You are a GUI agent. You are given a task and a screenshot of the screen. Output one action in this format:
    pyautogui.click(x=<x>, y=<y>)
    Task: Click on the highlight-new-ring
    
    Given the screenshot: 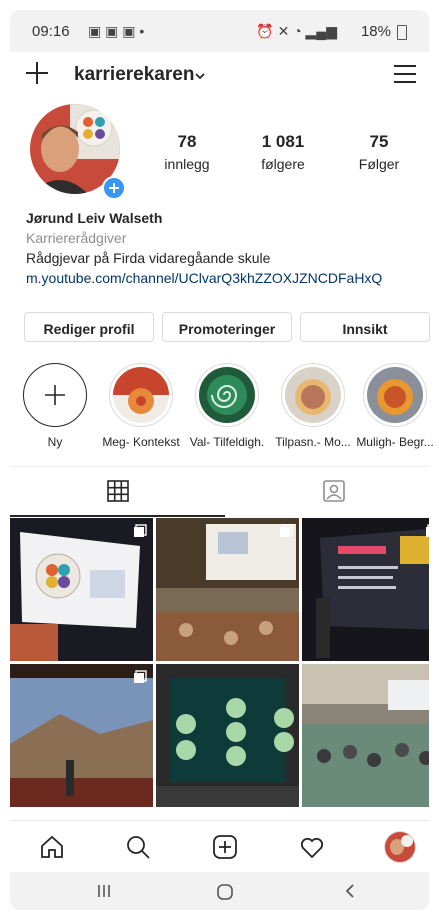 What is the action you would take?
    pyautogui.click(x=55, y=395)
    